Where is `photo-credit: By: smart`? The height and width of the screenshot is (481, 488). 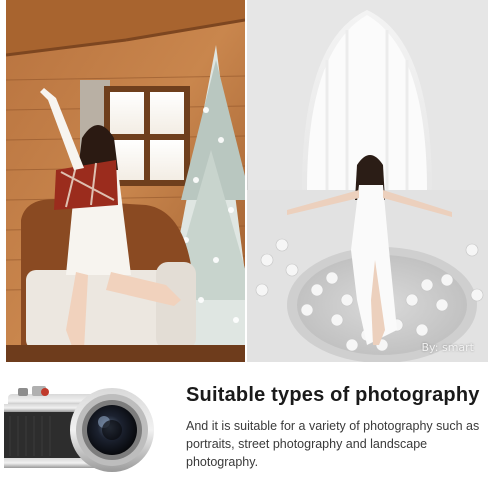
photo-credit: By: smart is located at coordinates (447, 347).